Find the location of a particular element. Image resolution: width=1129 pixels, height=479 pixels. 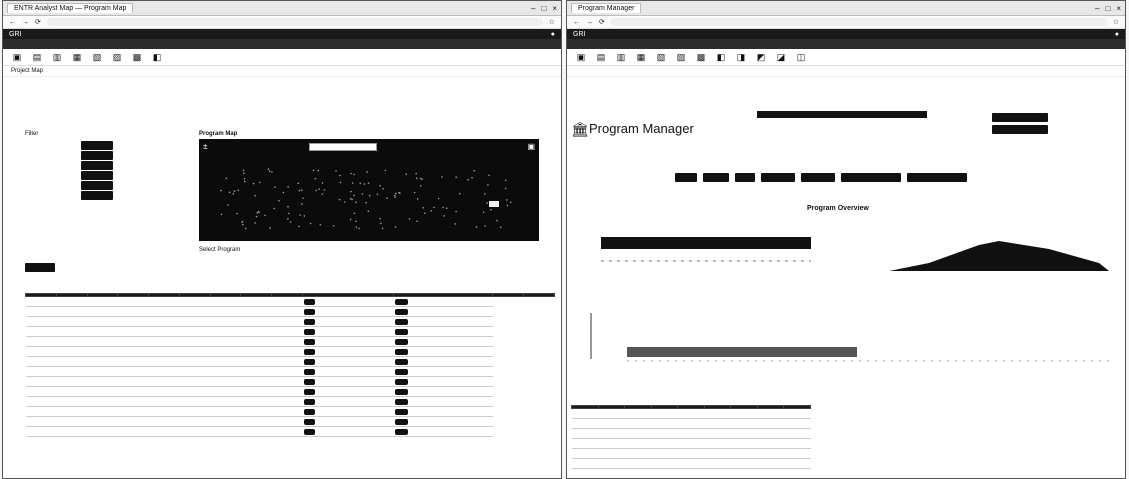

left-url-field is located at coordinates (294, 22).